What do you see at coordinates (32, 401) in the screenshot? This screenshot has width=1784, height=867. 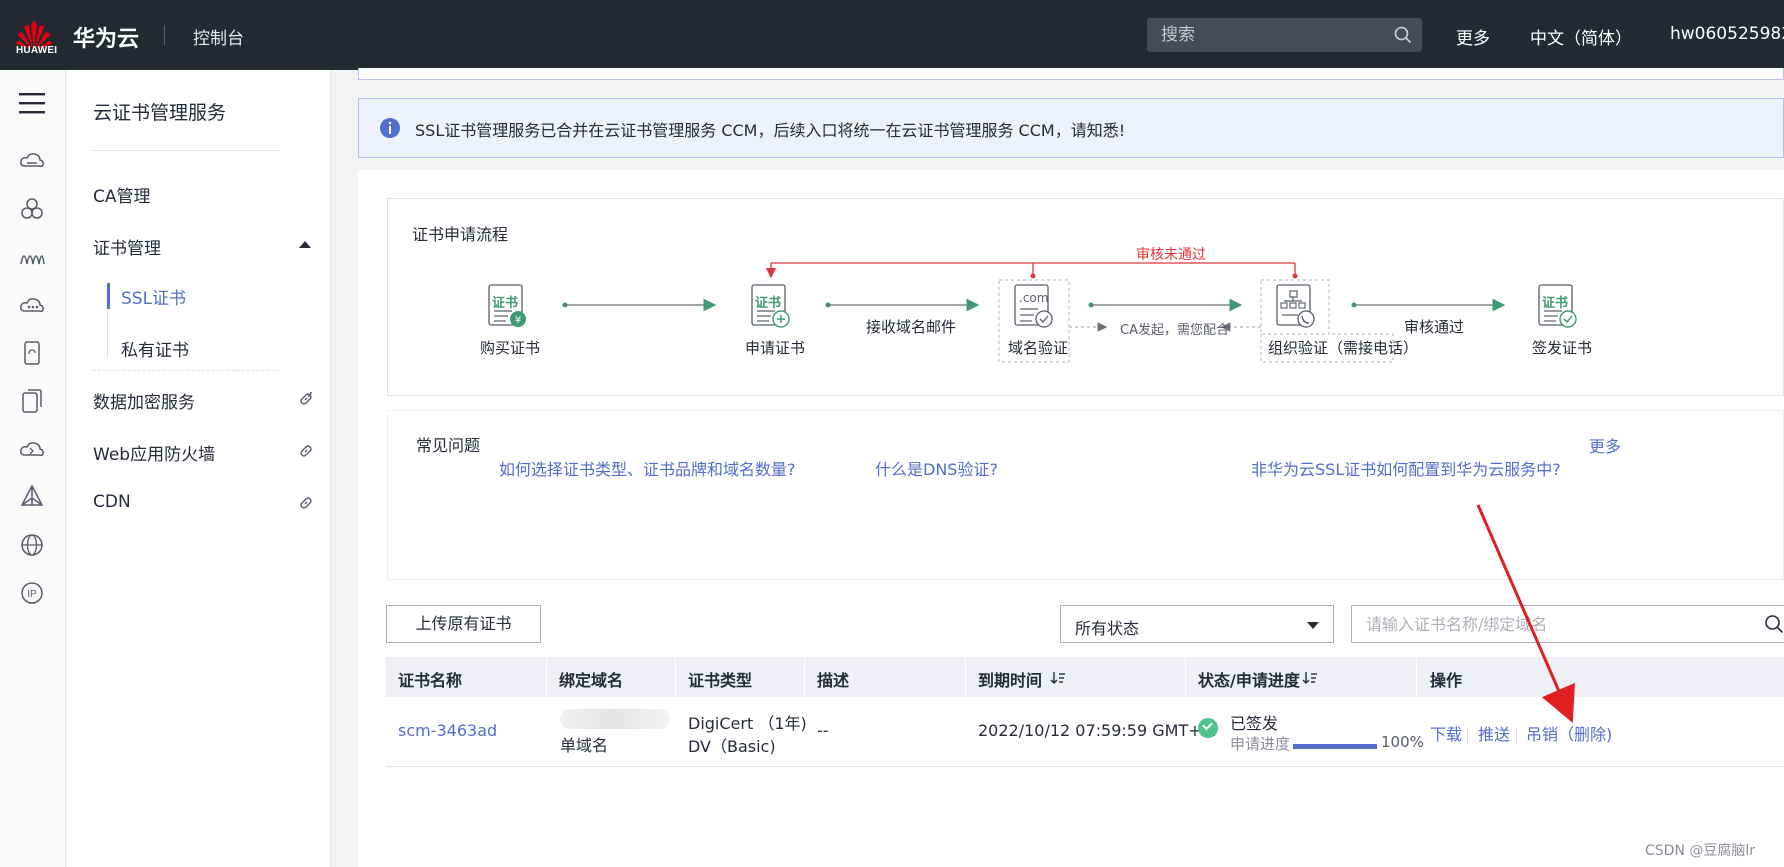 I see `copy-device-icon` at bounding box center [32, 401].